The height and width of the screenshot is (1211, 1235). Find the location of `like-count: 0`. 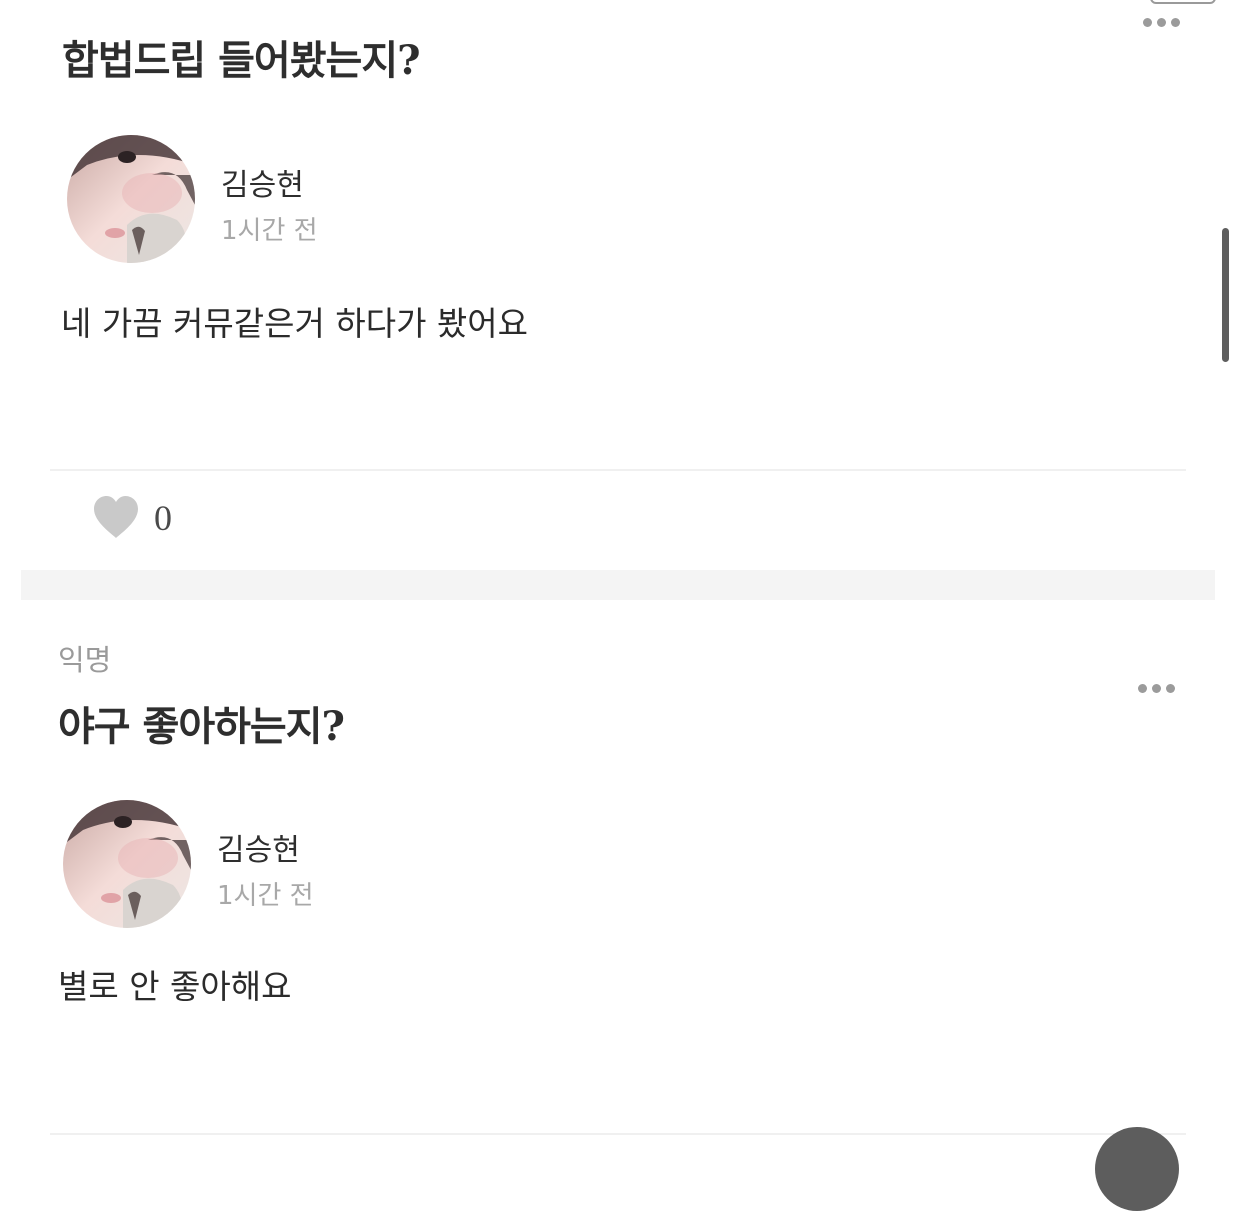

like-count: 0 is located at coordinates (163, 518).